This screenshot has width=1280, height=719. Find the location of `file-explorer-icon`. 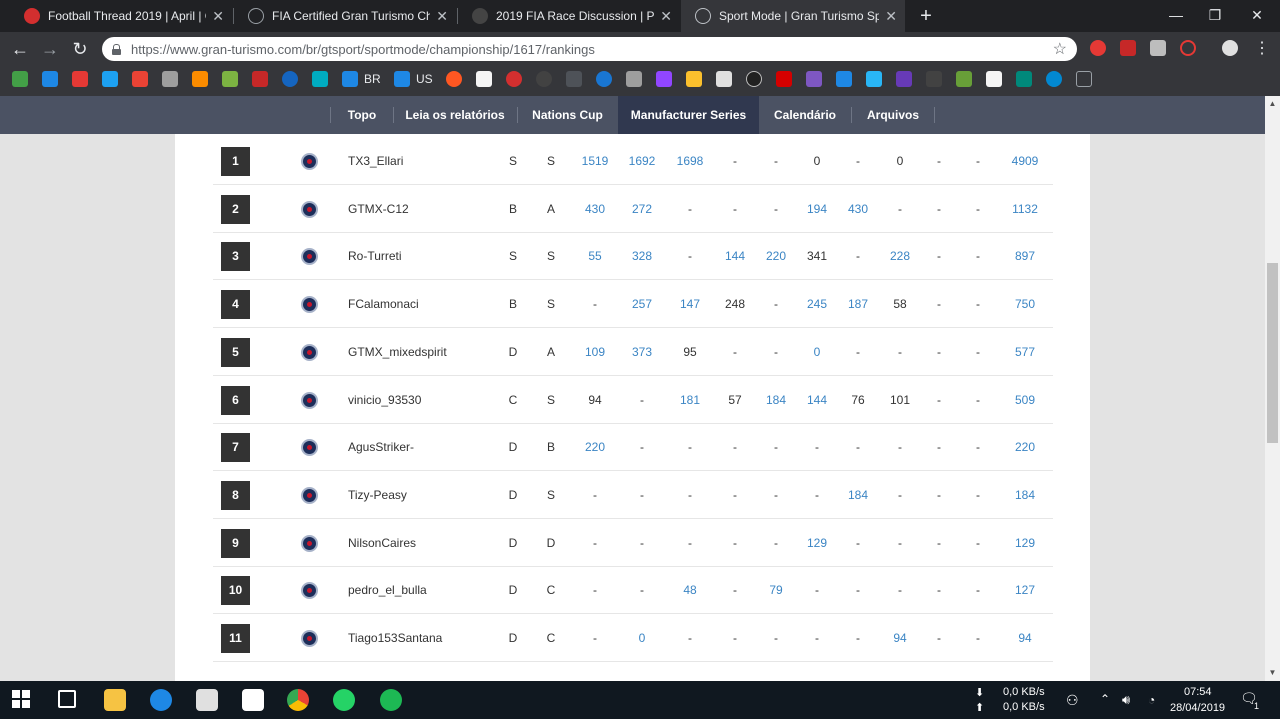

file-explorer-icon is located at coordinates (115, 700).